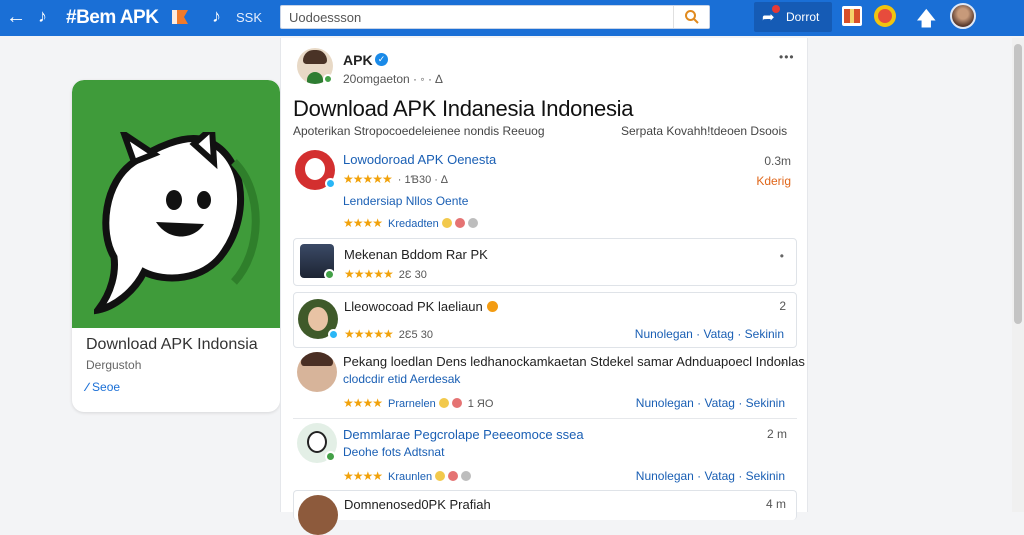 This screenshot has height=535, width=1024. Describe the element at coordinates (405, 201) in the screenshot. I see `item-subtitle: Lendersiap Nllos Oente` at that location.